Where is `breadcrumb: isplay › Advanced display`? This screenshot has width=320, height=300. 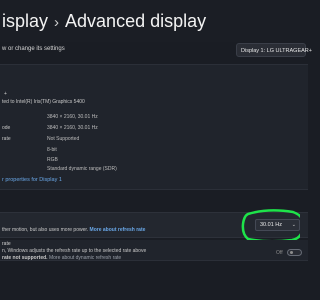
breadcrumb: isplay › Advanced display is located at coordinates (104, 21).